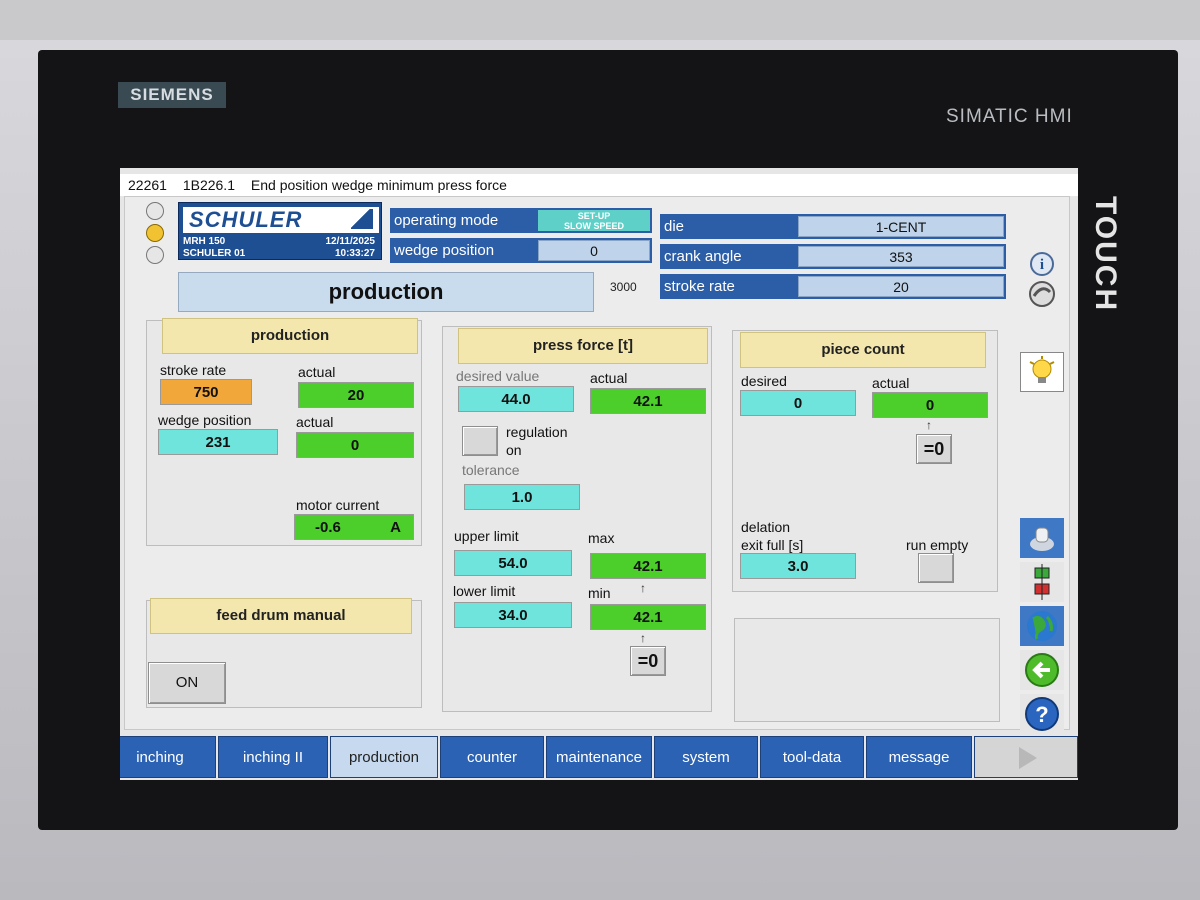 The height and width of the screenshot is (900, 1200). I want to click on station-label: SCHULER 01, so click(214, 253).